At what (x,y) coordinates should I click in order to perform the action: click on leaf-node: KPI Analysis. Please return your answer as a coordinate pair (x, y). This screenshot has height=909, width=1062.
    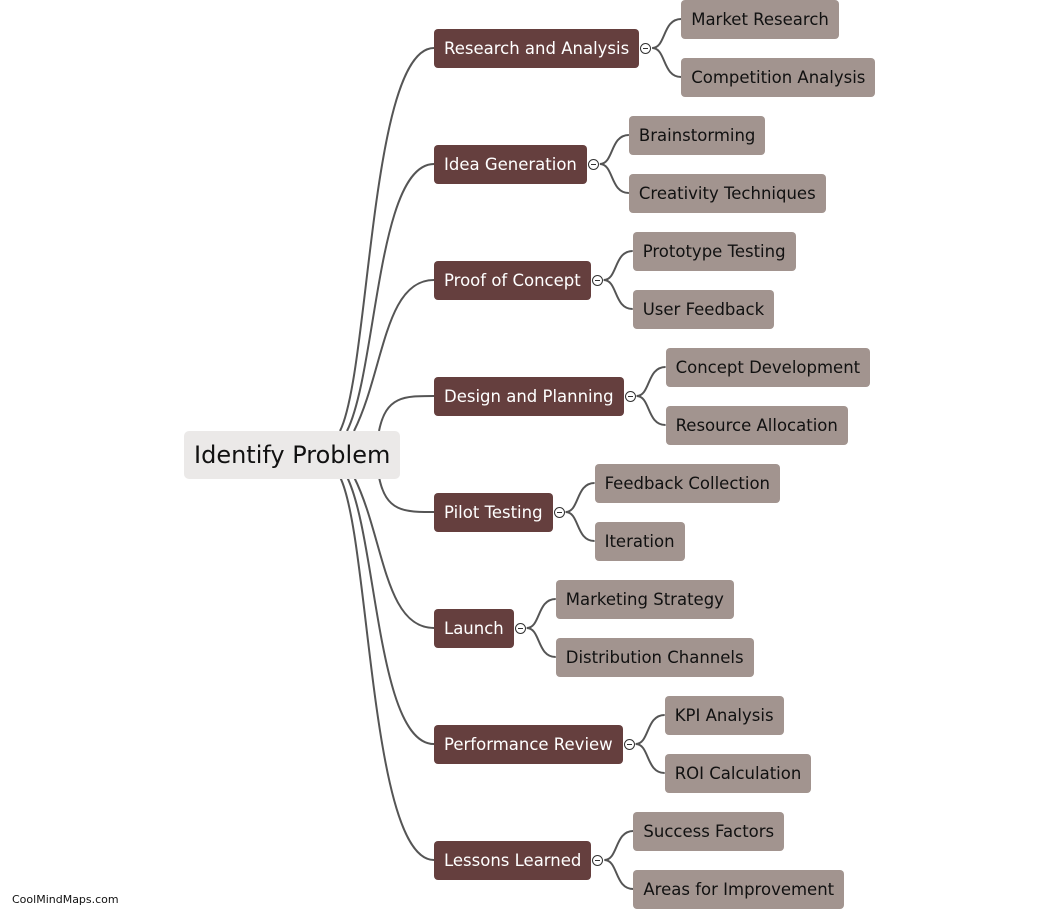
    Looking at the image, I should click on (724, 715).